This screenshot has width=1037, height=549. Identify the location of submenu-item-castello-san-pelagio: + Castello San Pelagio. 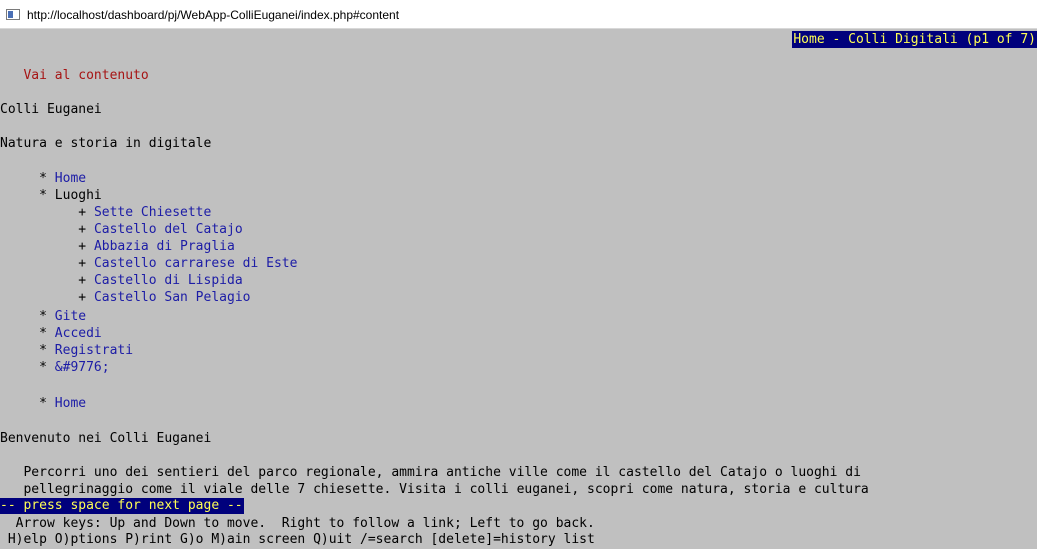
(125, 297).